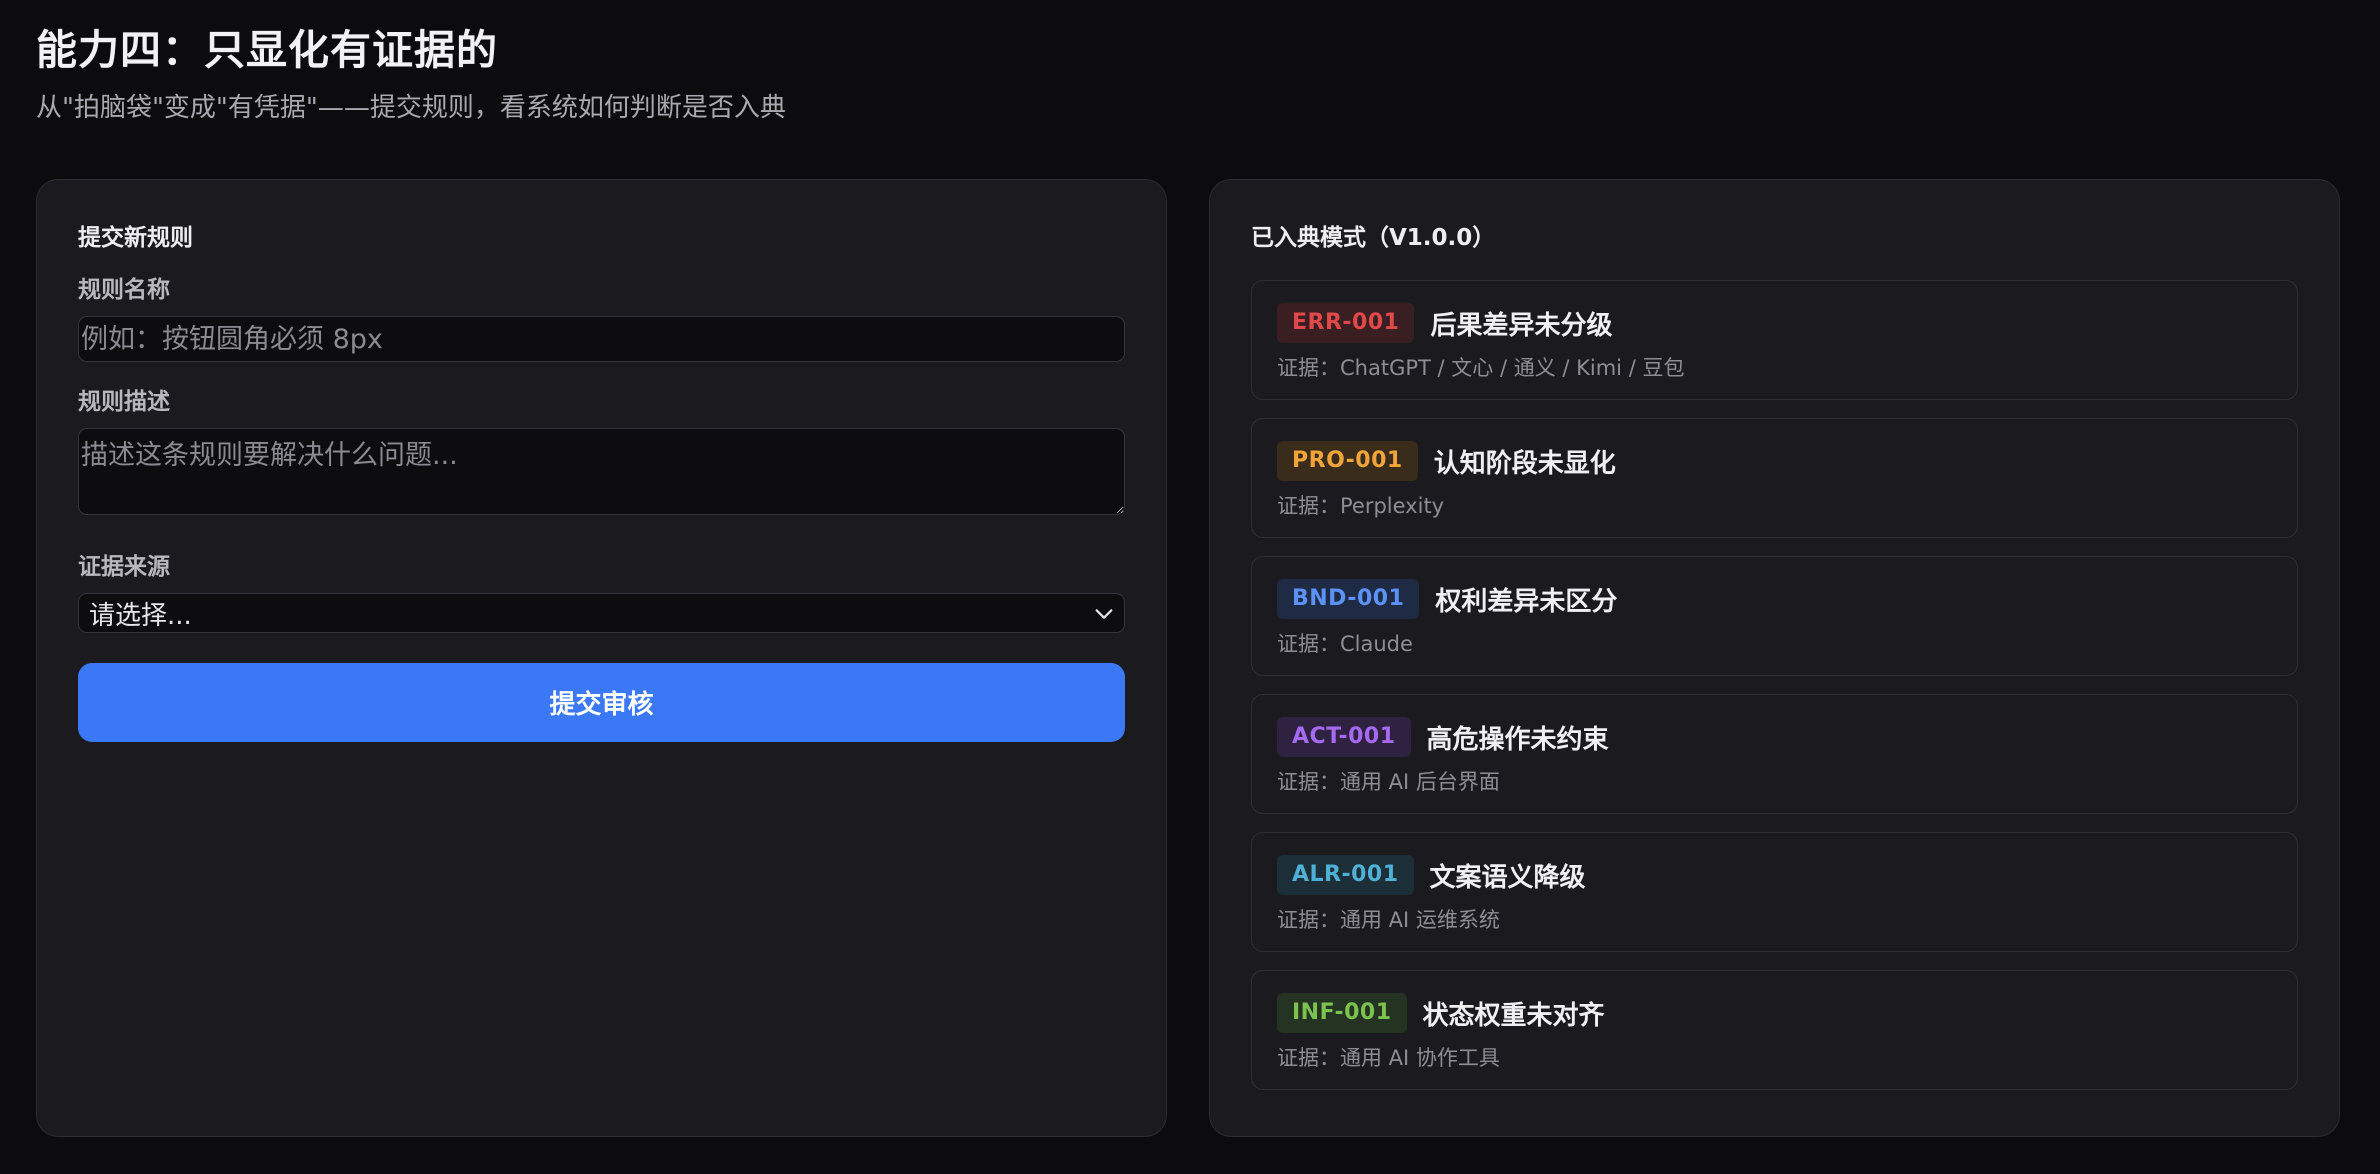 This screenshot has height=1174, width=2380. What do you see at coordinates (1774, 782) in the screenshot?
I see `rule-evidence: 证据：通用 AI 后台界面` at bounding box center [1774, 782].